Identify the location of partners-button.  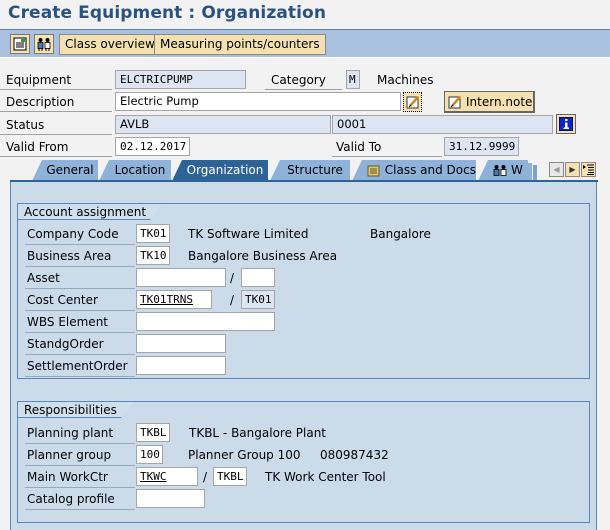
(44, 44).